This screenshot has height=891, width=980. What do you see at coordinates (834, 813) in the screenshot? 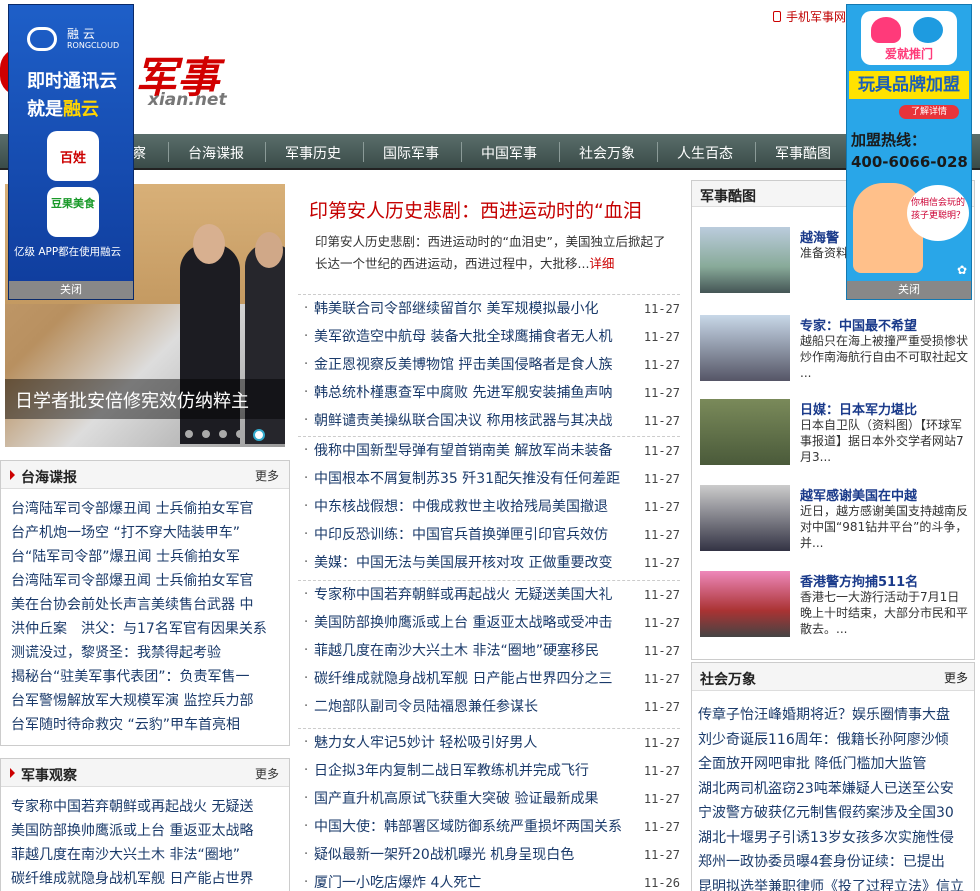
I see `list-item: 宁波警方破获亿元制售假药案涉及全国30` at bounding box center [834, 813].